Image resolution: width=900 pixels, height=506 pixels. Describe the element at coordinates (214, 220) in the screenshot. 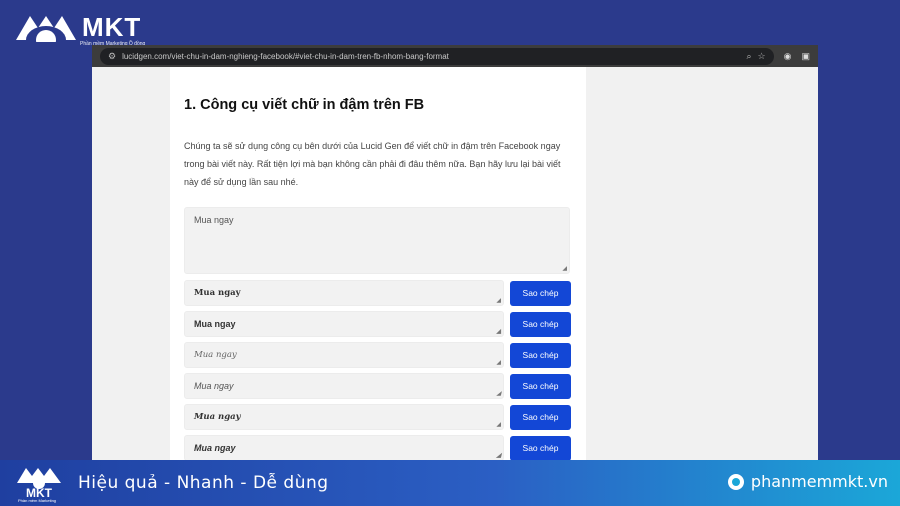

I see `source-text-value: Mua ngay` at that location.